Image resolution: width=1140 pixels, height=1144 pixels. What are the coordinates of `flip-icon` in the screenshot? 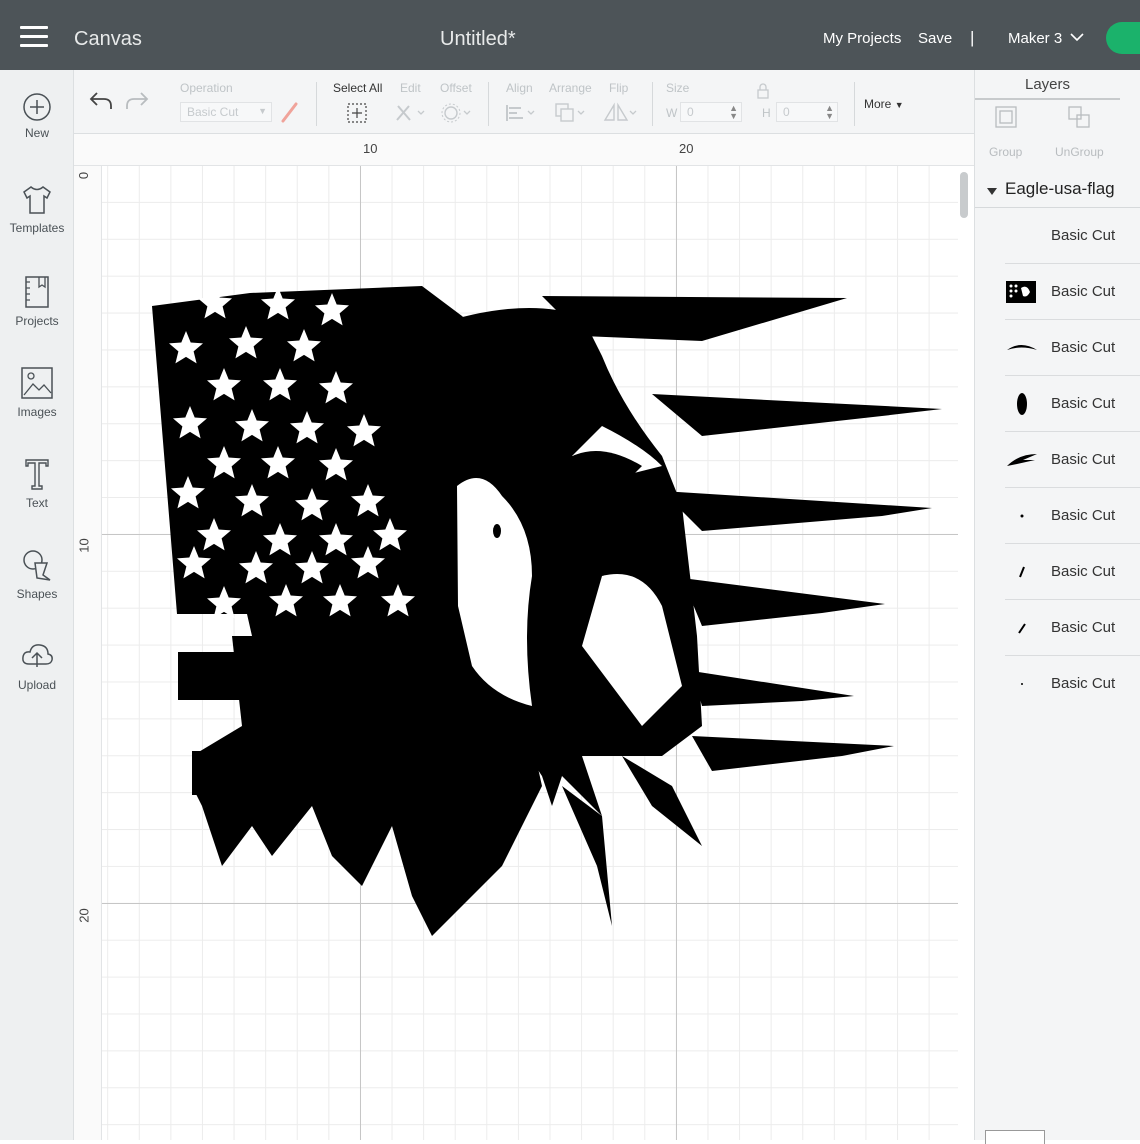 It's located at (620, 113).